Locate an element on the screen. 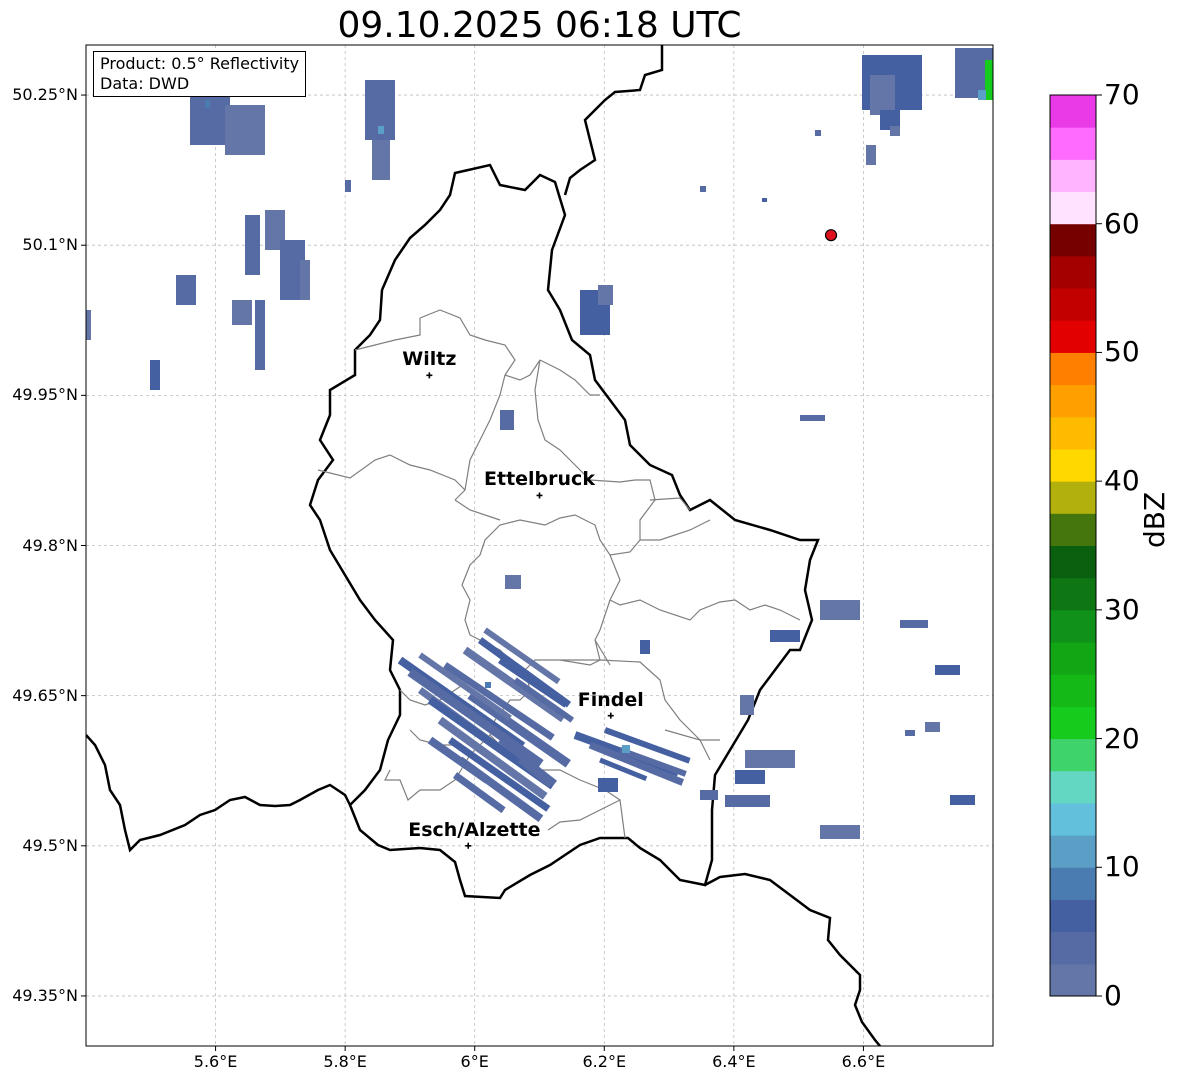 The image size is (1184, 1081). colorbar-tick-label: 40 is located at coordinates (1122, 481).